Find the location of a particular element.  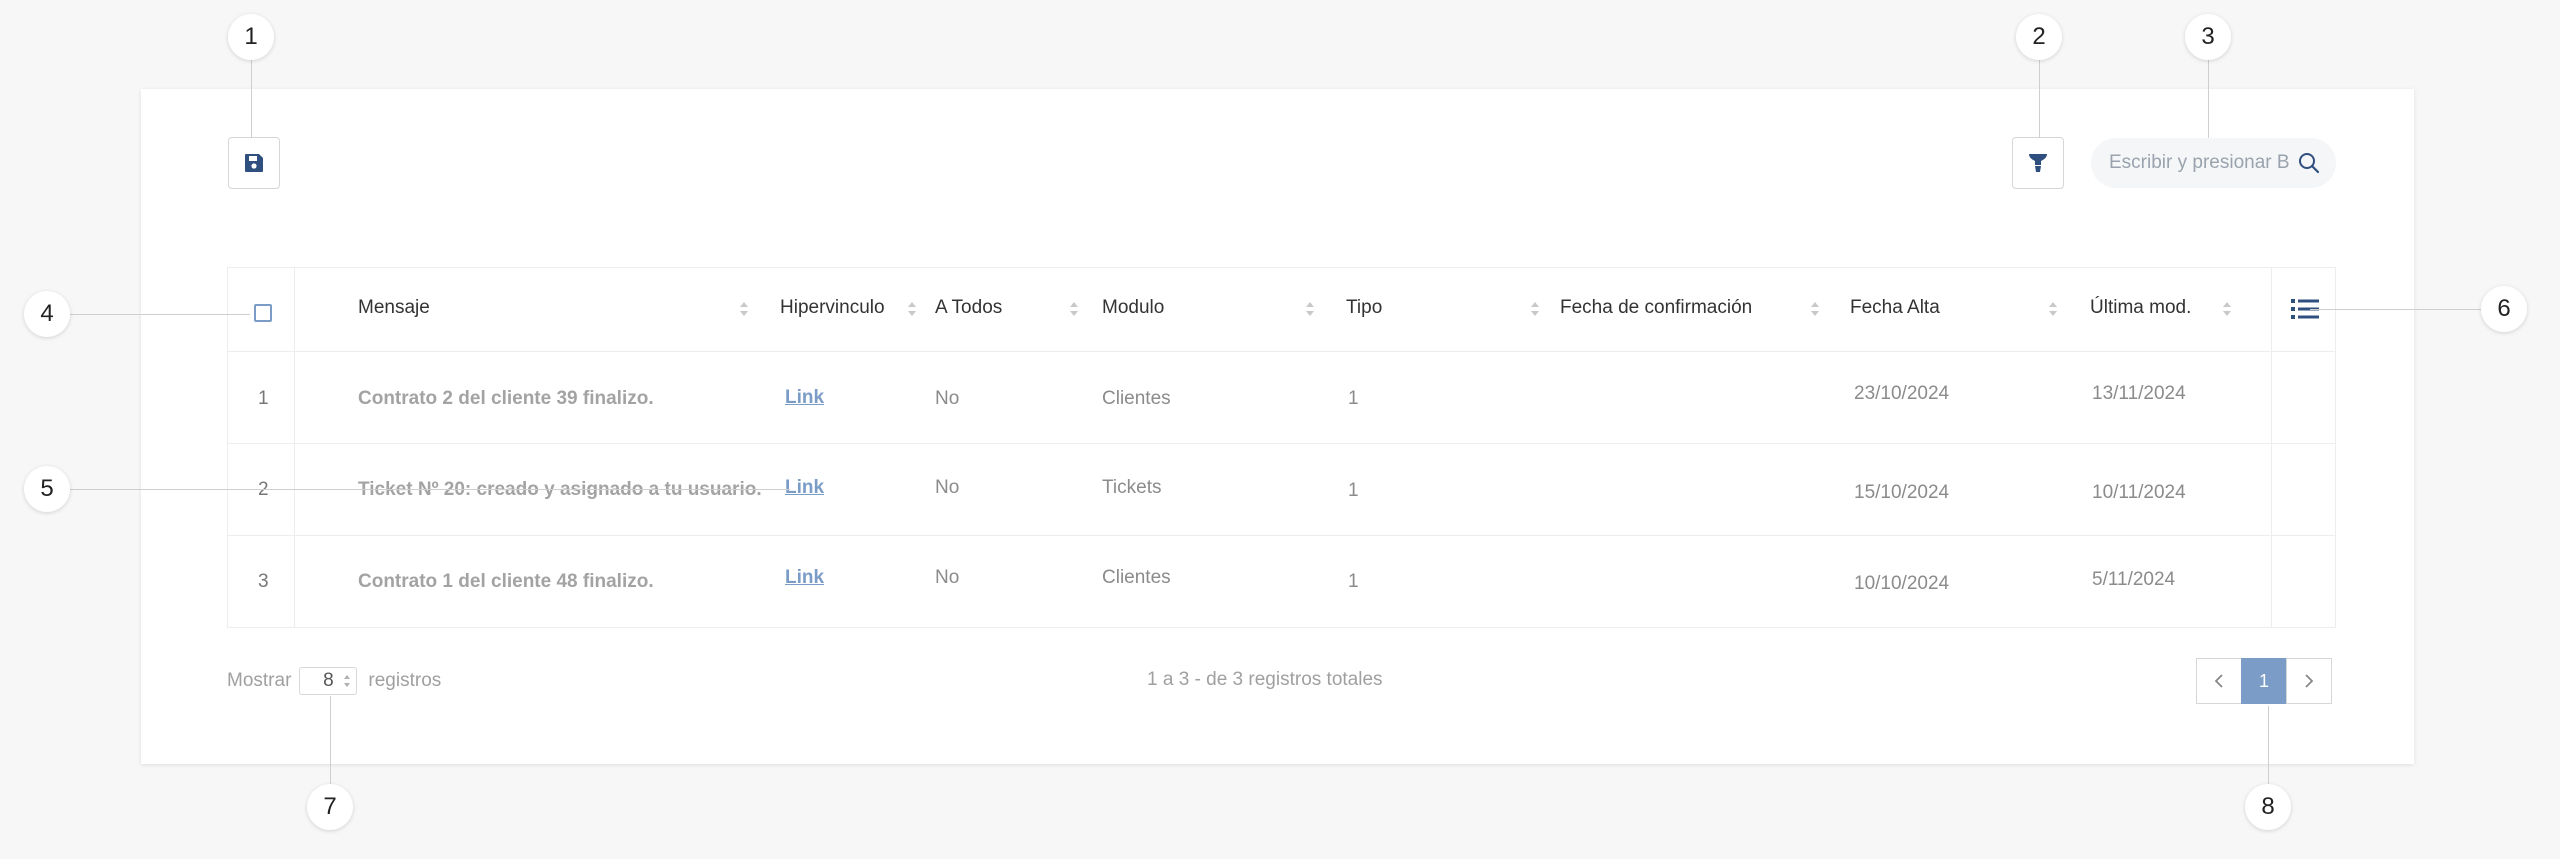

page-size-control: Mostrar 8 registros is located at coordinates (334, 681).